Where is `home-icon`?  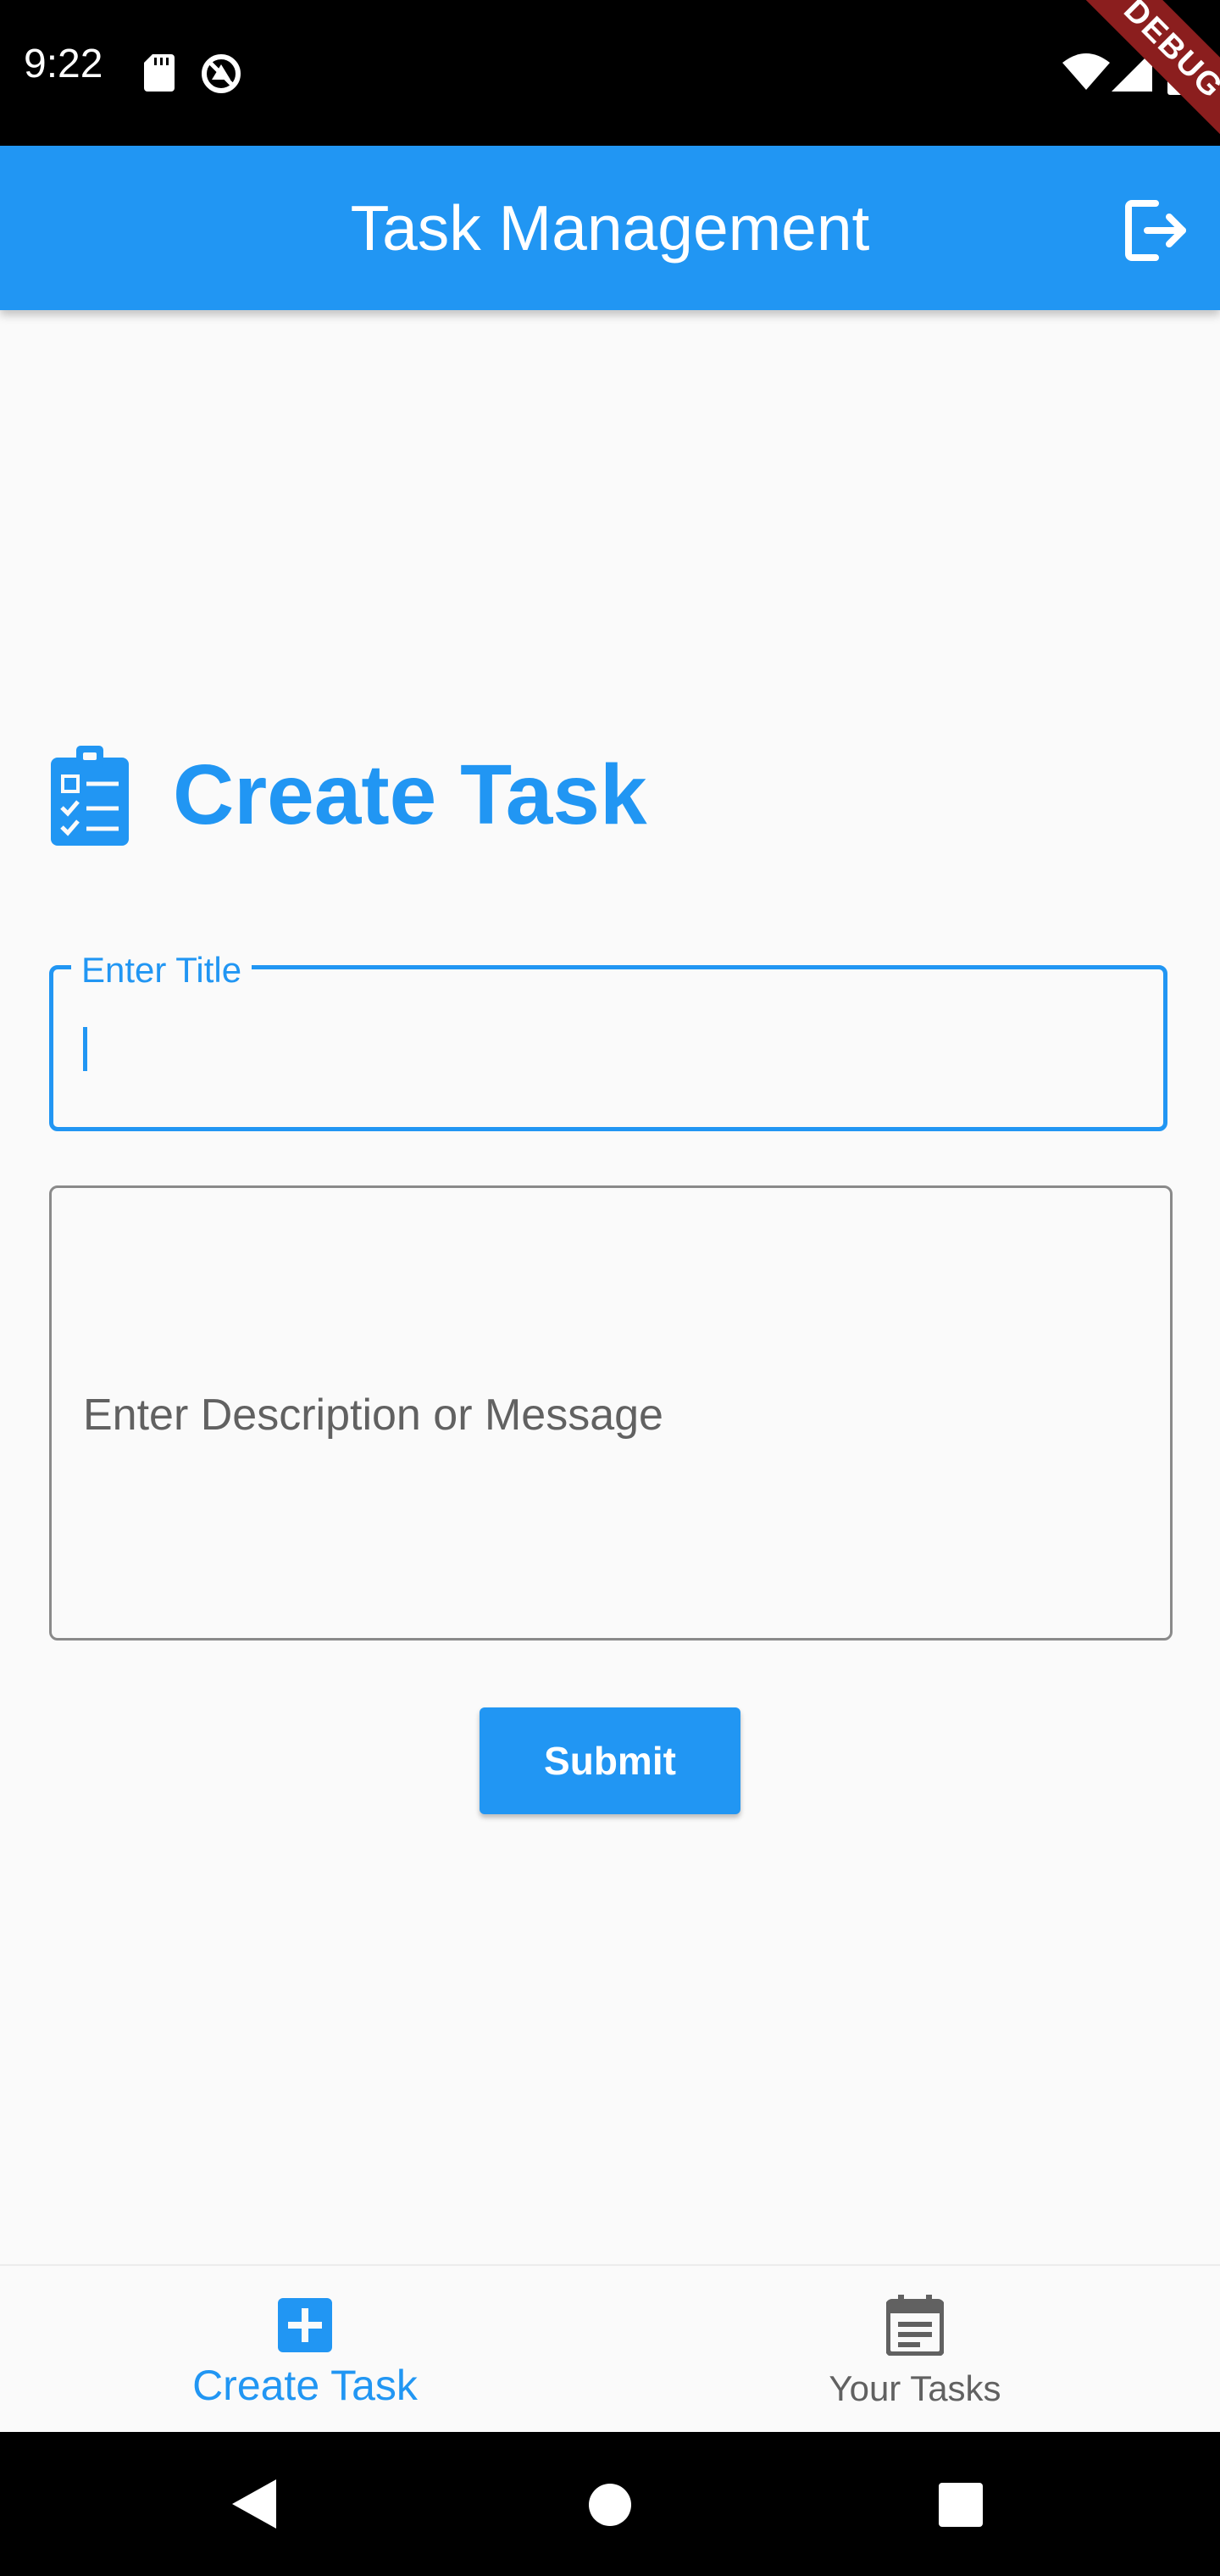
home-icon is located at coordinates (610, 2505).